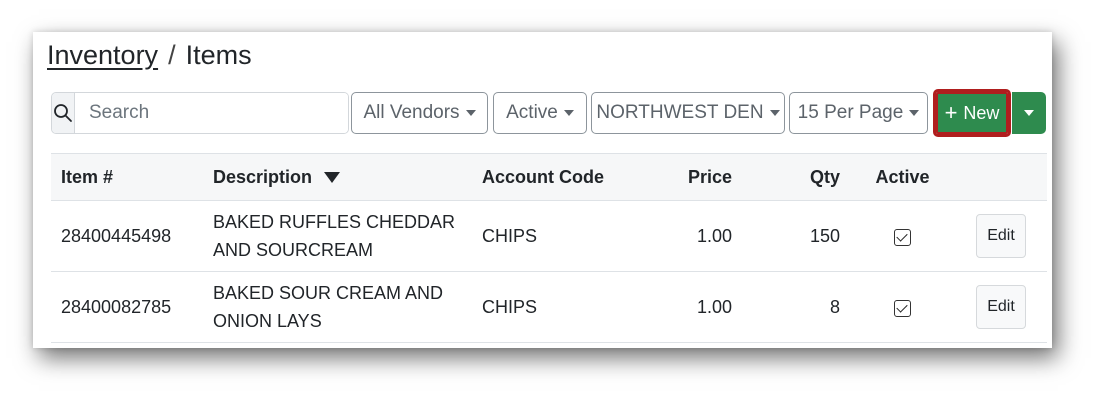  I want to click on location-filter-dropdown: NORTHWEST DEN, so click(688, 113).